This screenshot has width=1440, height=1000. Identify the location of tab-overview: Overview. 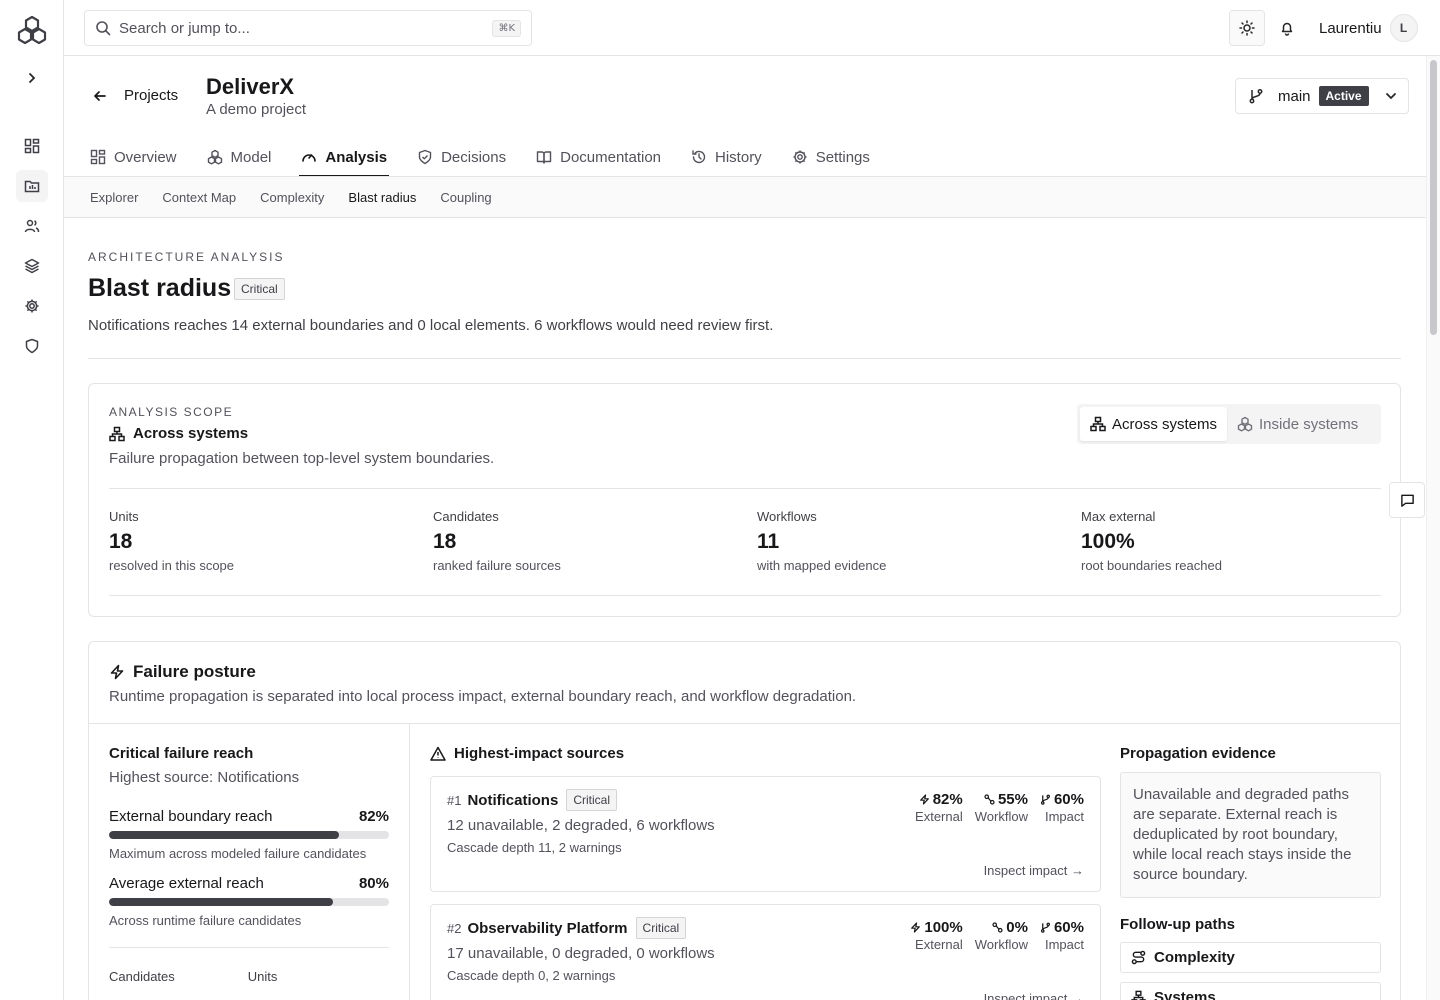
(133, 157).